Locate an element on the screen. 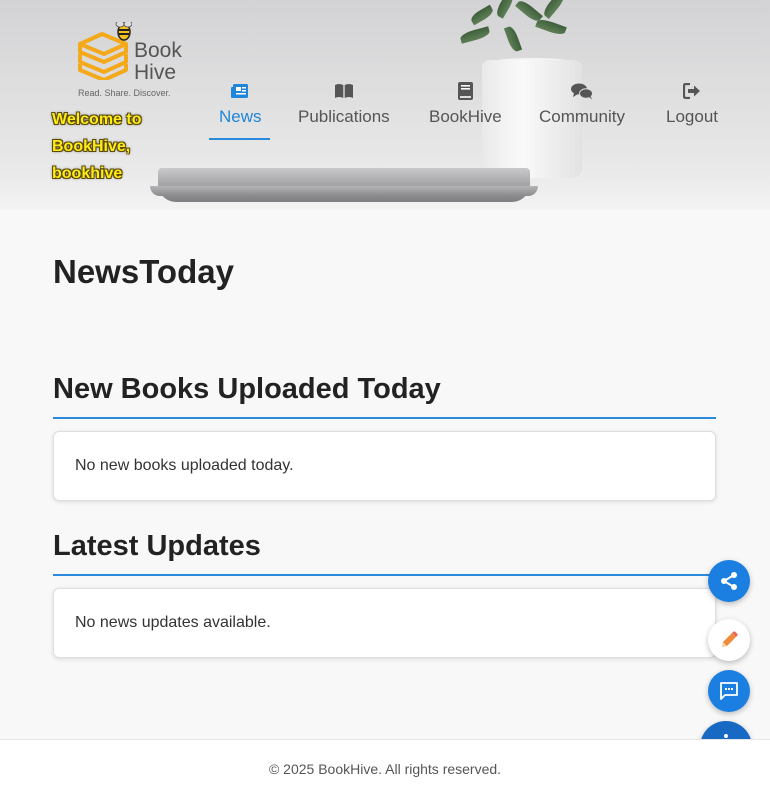  nav-item-community: Community is located at coordinates (582, 103).